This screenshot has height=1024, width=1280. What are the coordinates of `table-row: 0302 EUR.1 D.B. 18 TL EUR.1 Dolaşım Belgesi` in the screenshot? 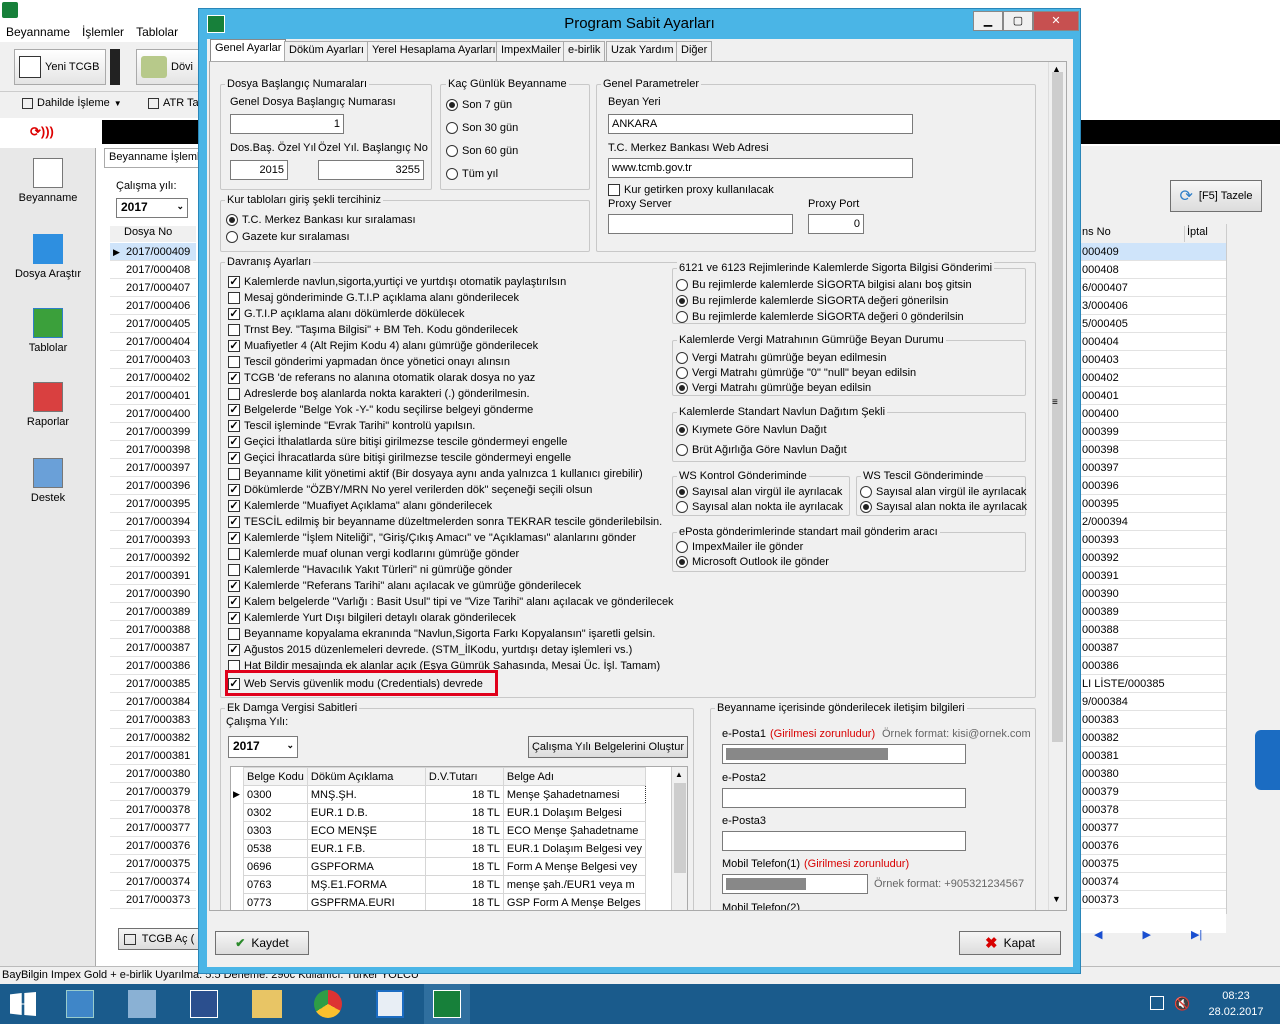 It's located at (445, 812).